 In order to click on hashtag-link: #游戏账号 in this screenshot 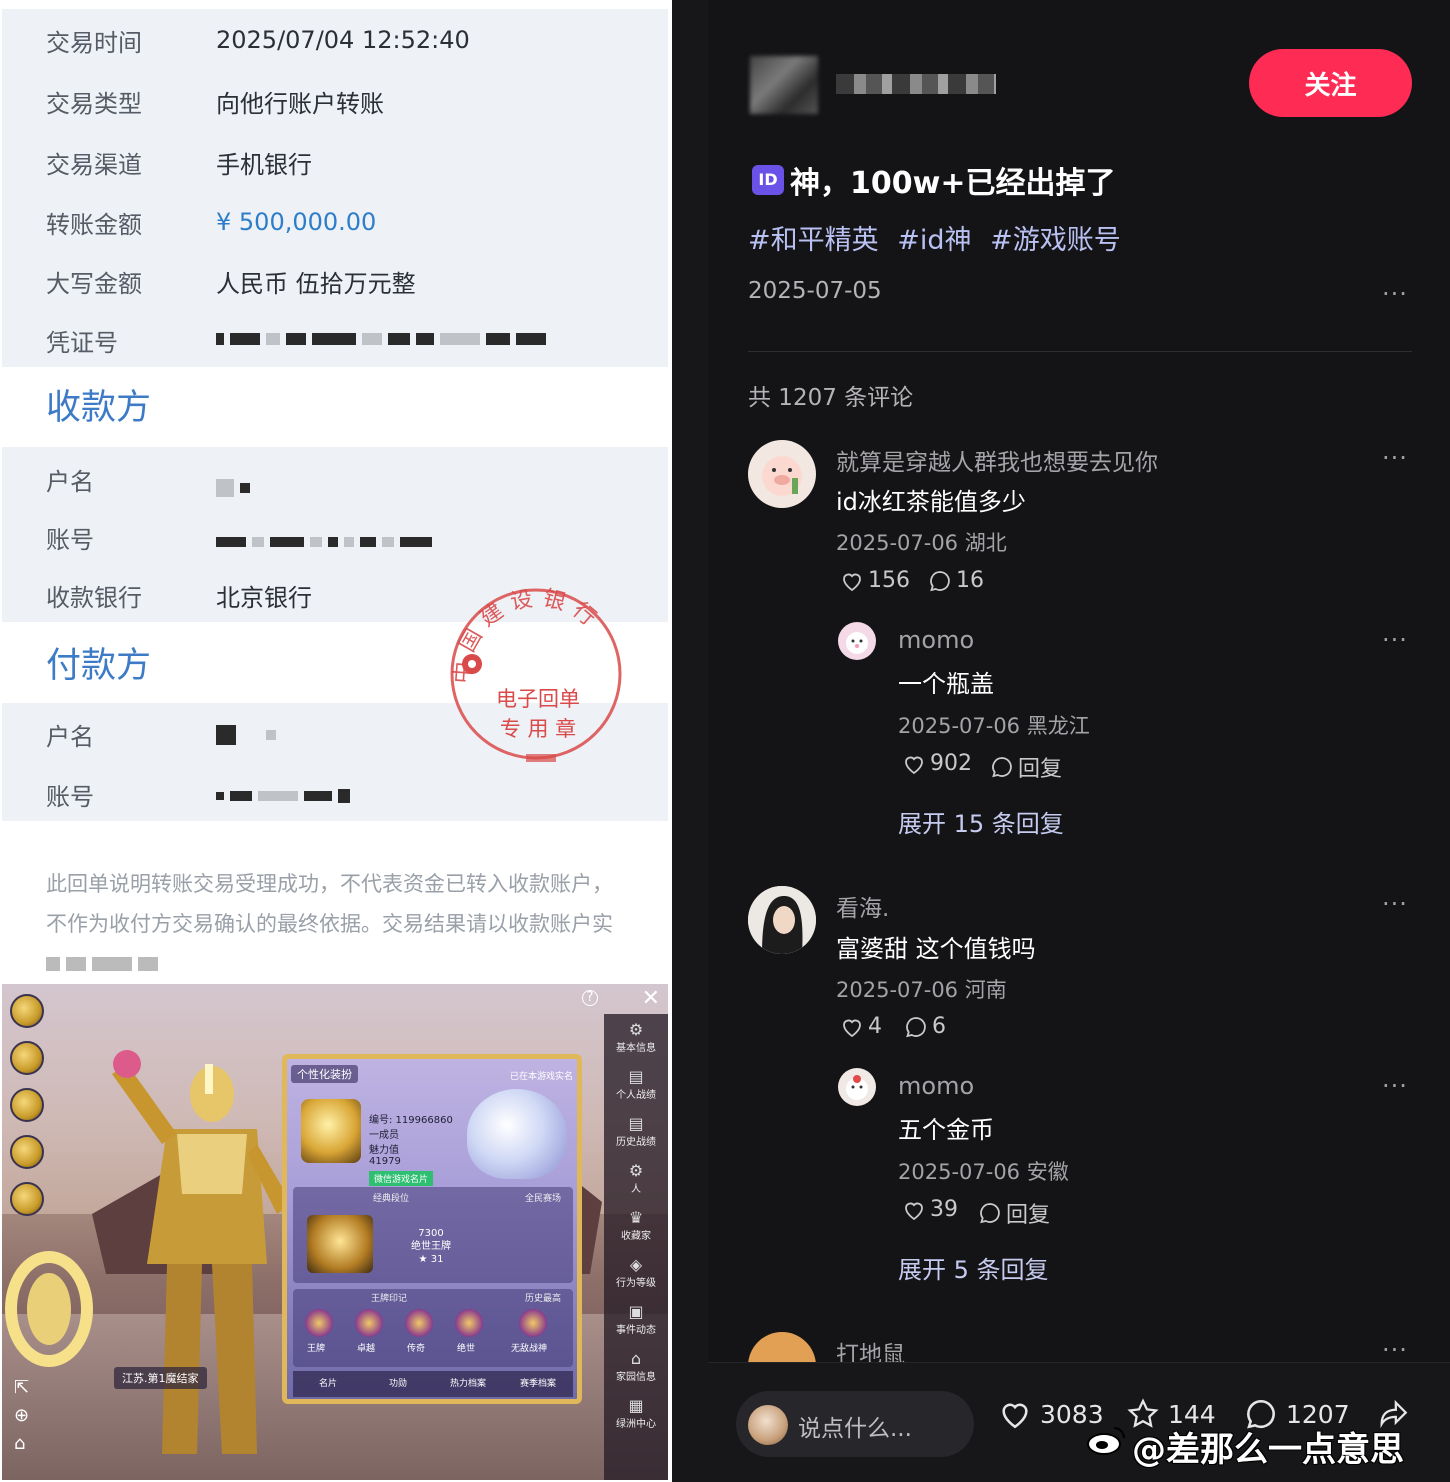, I will do `click(1055, 240)`.